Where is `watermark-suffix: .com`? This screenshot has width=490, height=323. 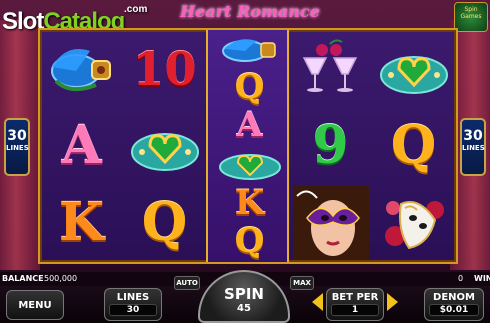 watermark-suffix: .com is located at coordinates (136, 9).